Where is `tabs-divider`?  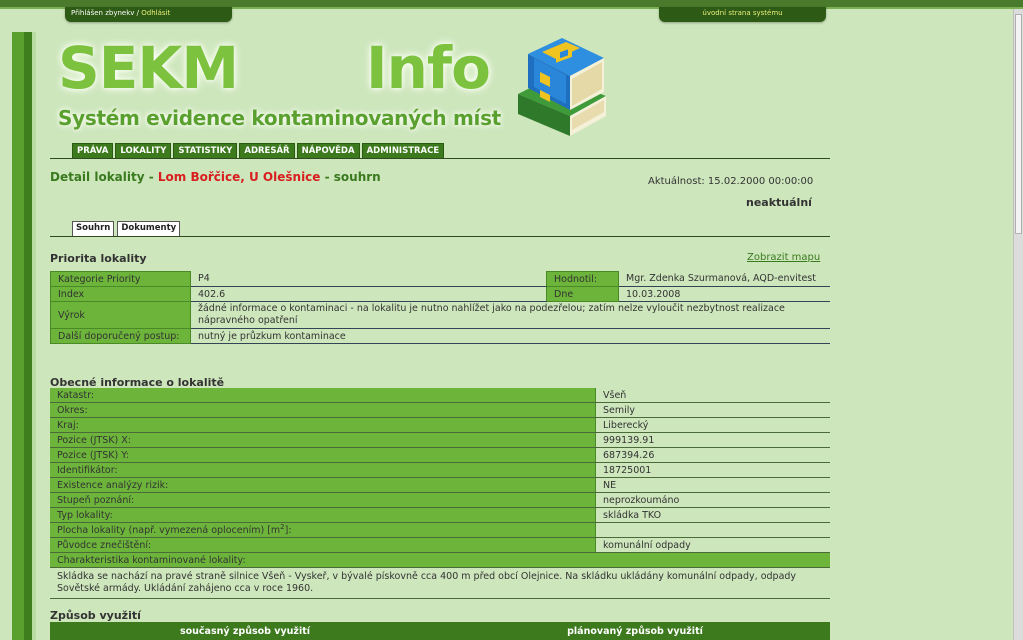 tabs-divider is located at coordinates (440, 236).